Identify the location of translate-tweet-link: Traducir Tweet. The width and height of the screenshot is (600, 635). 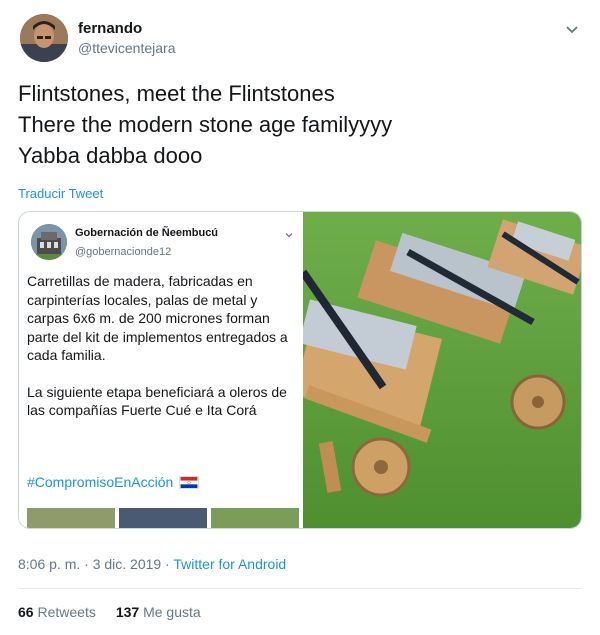
(60, 193).